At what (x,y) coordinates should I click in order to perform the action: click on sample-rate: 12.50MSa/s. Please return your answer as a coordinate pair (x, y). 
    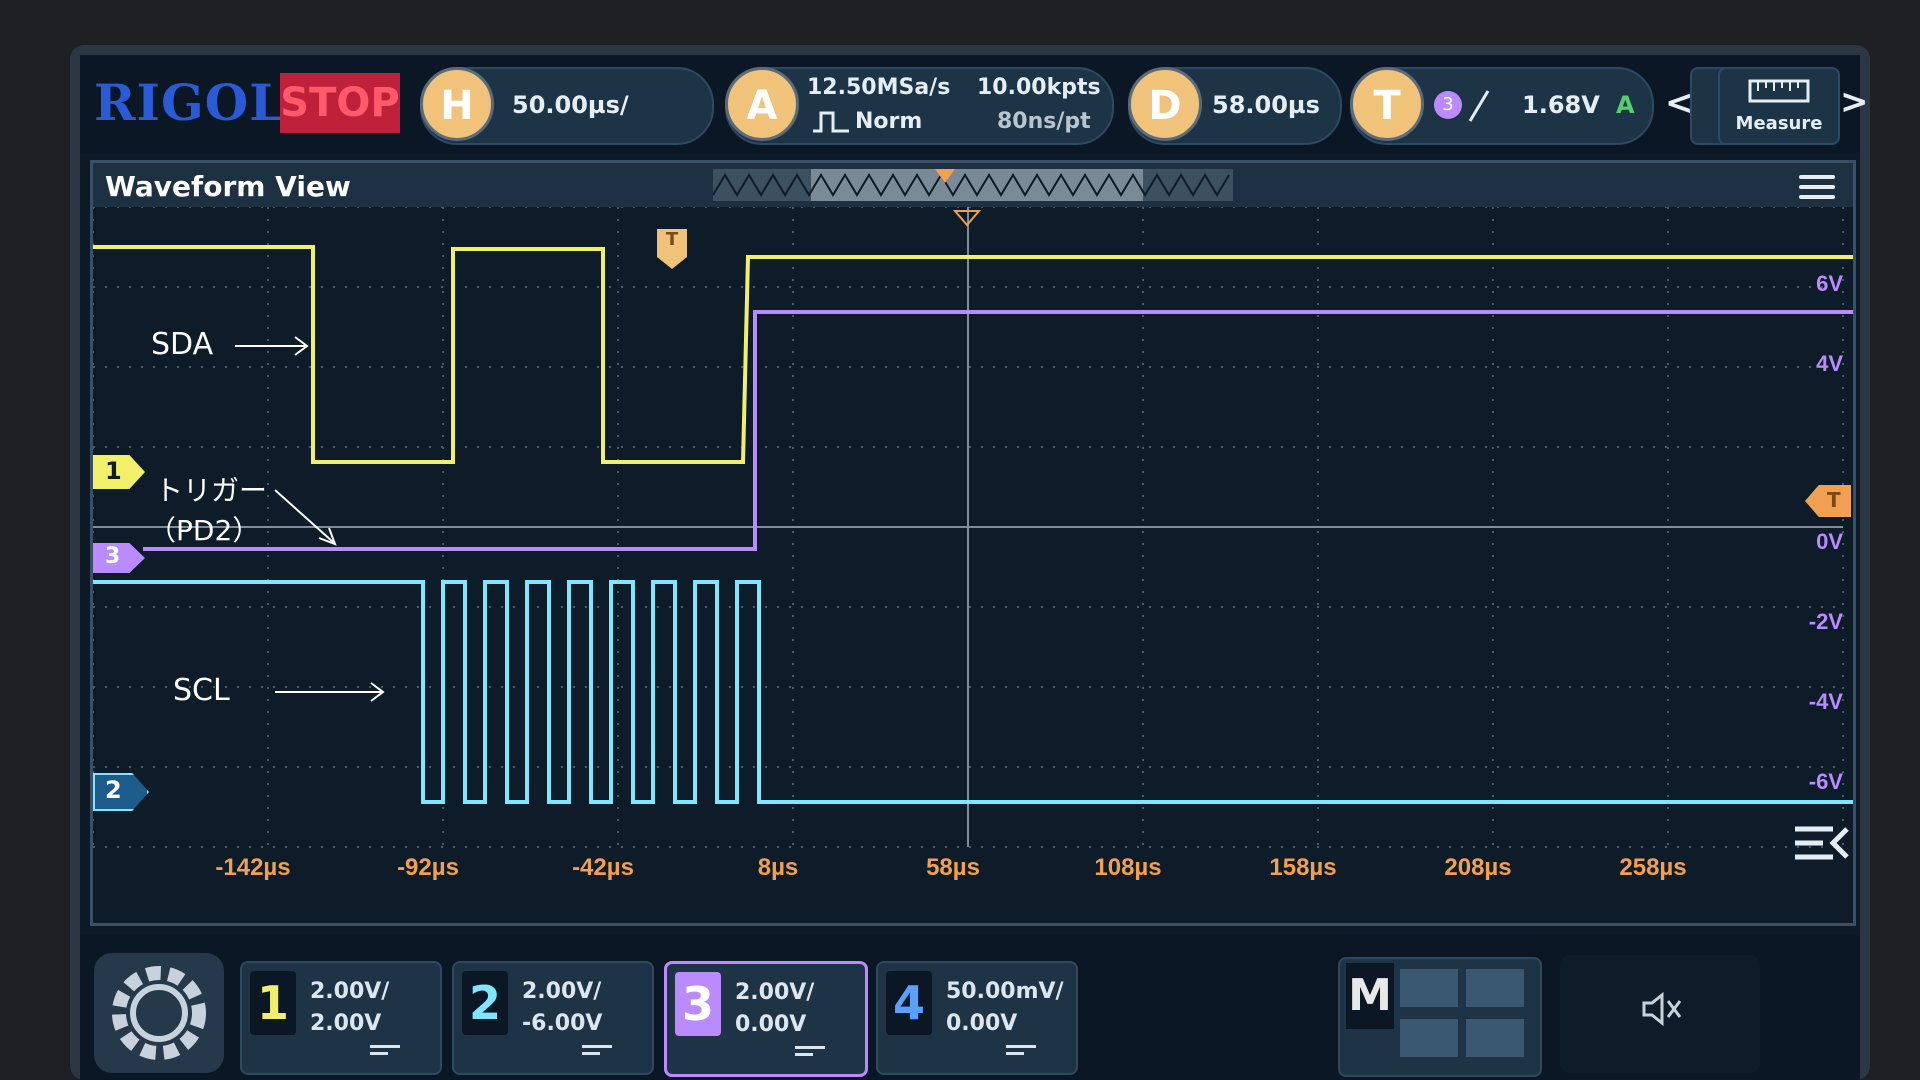
    Looking at the image, I should click on (879, 87).